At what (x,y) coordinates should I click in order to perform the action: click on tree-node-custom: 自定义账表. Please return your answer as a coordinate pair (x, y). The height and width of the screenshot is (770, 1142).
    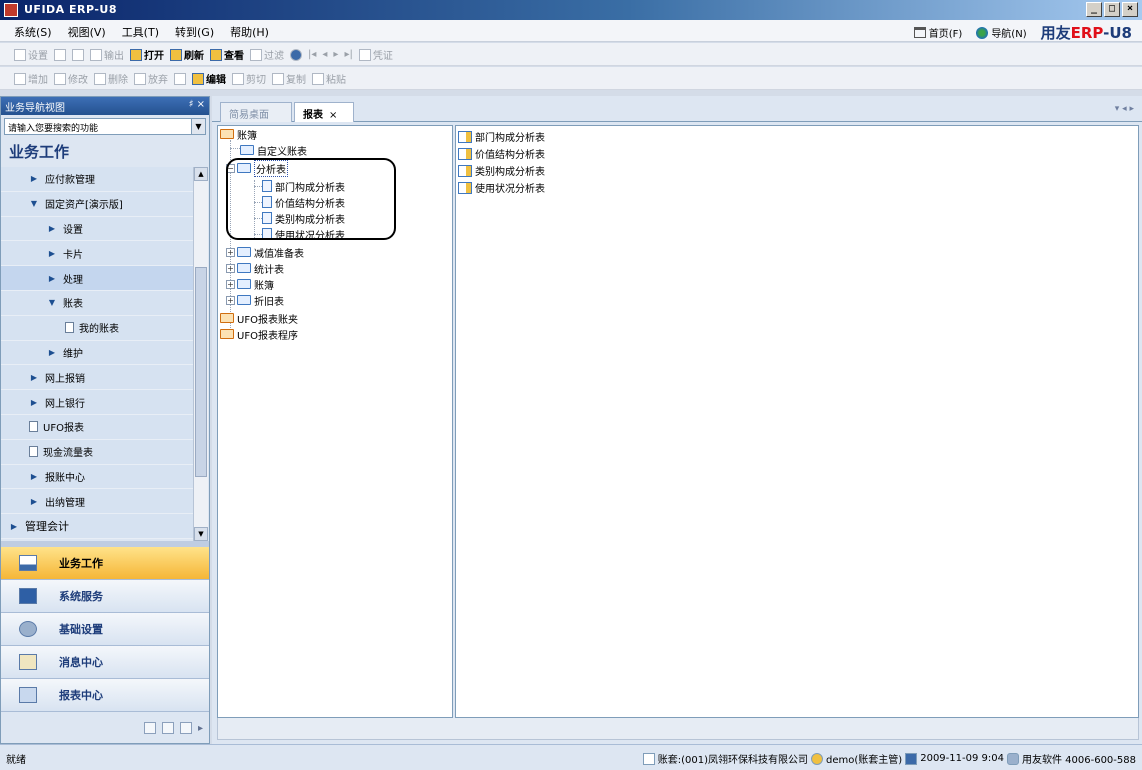
    Looking at the image, I should click on (273, 150).